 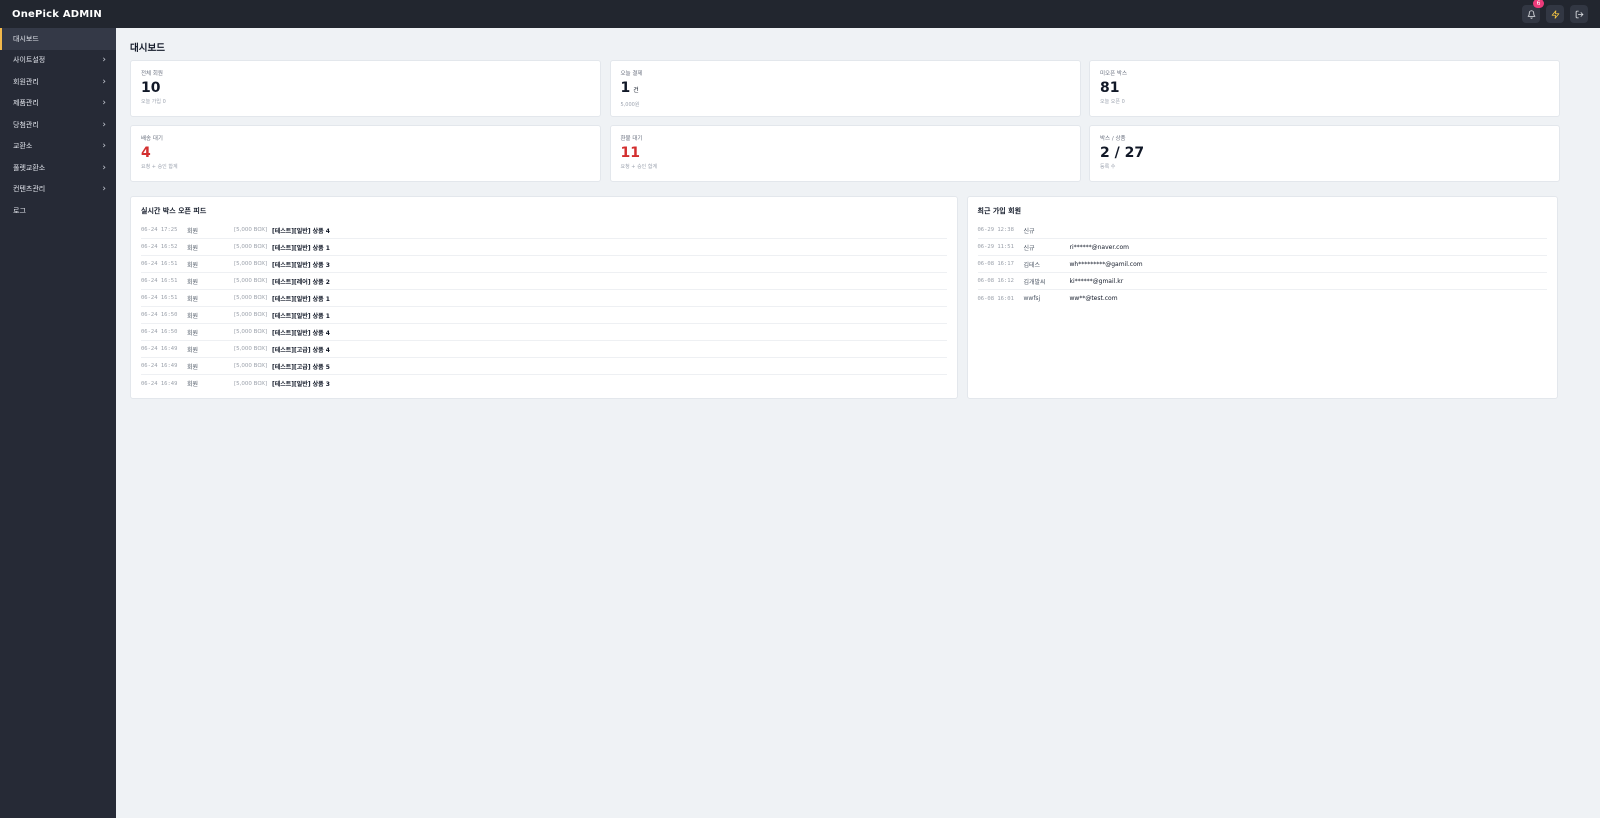 I want to click on sidebar-item-dashboard: 대시보드, so click(x=58, y=39).